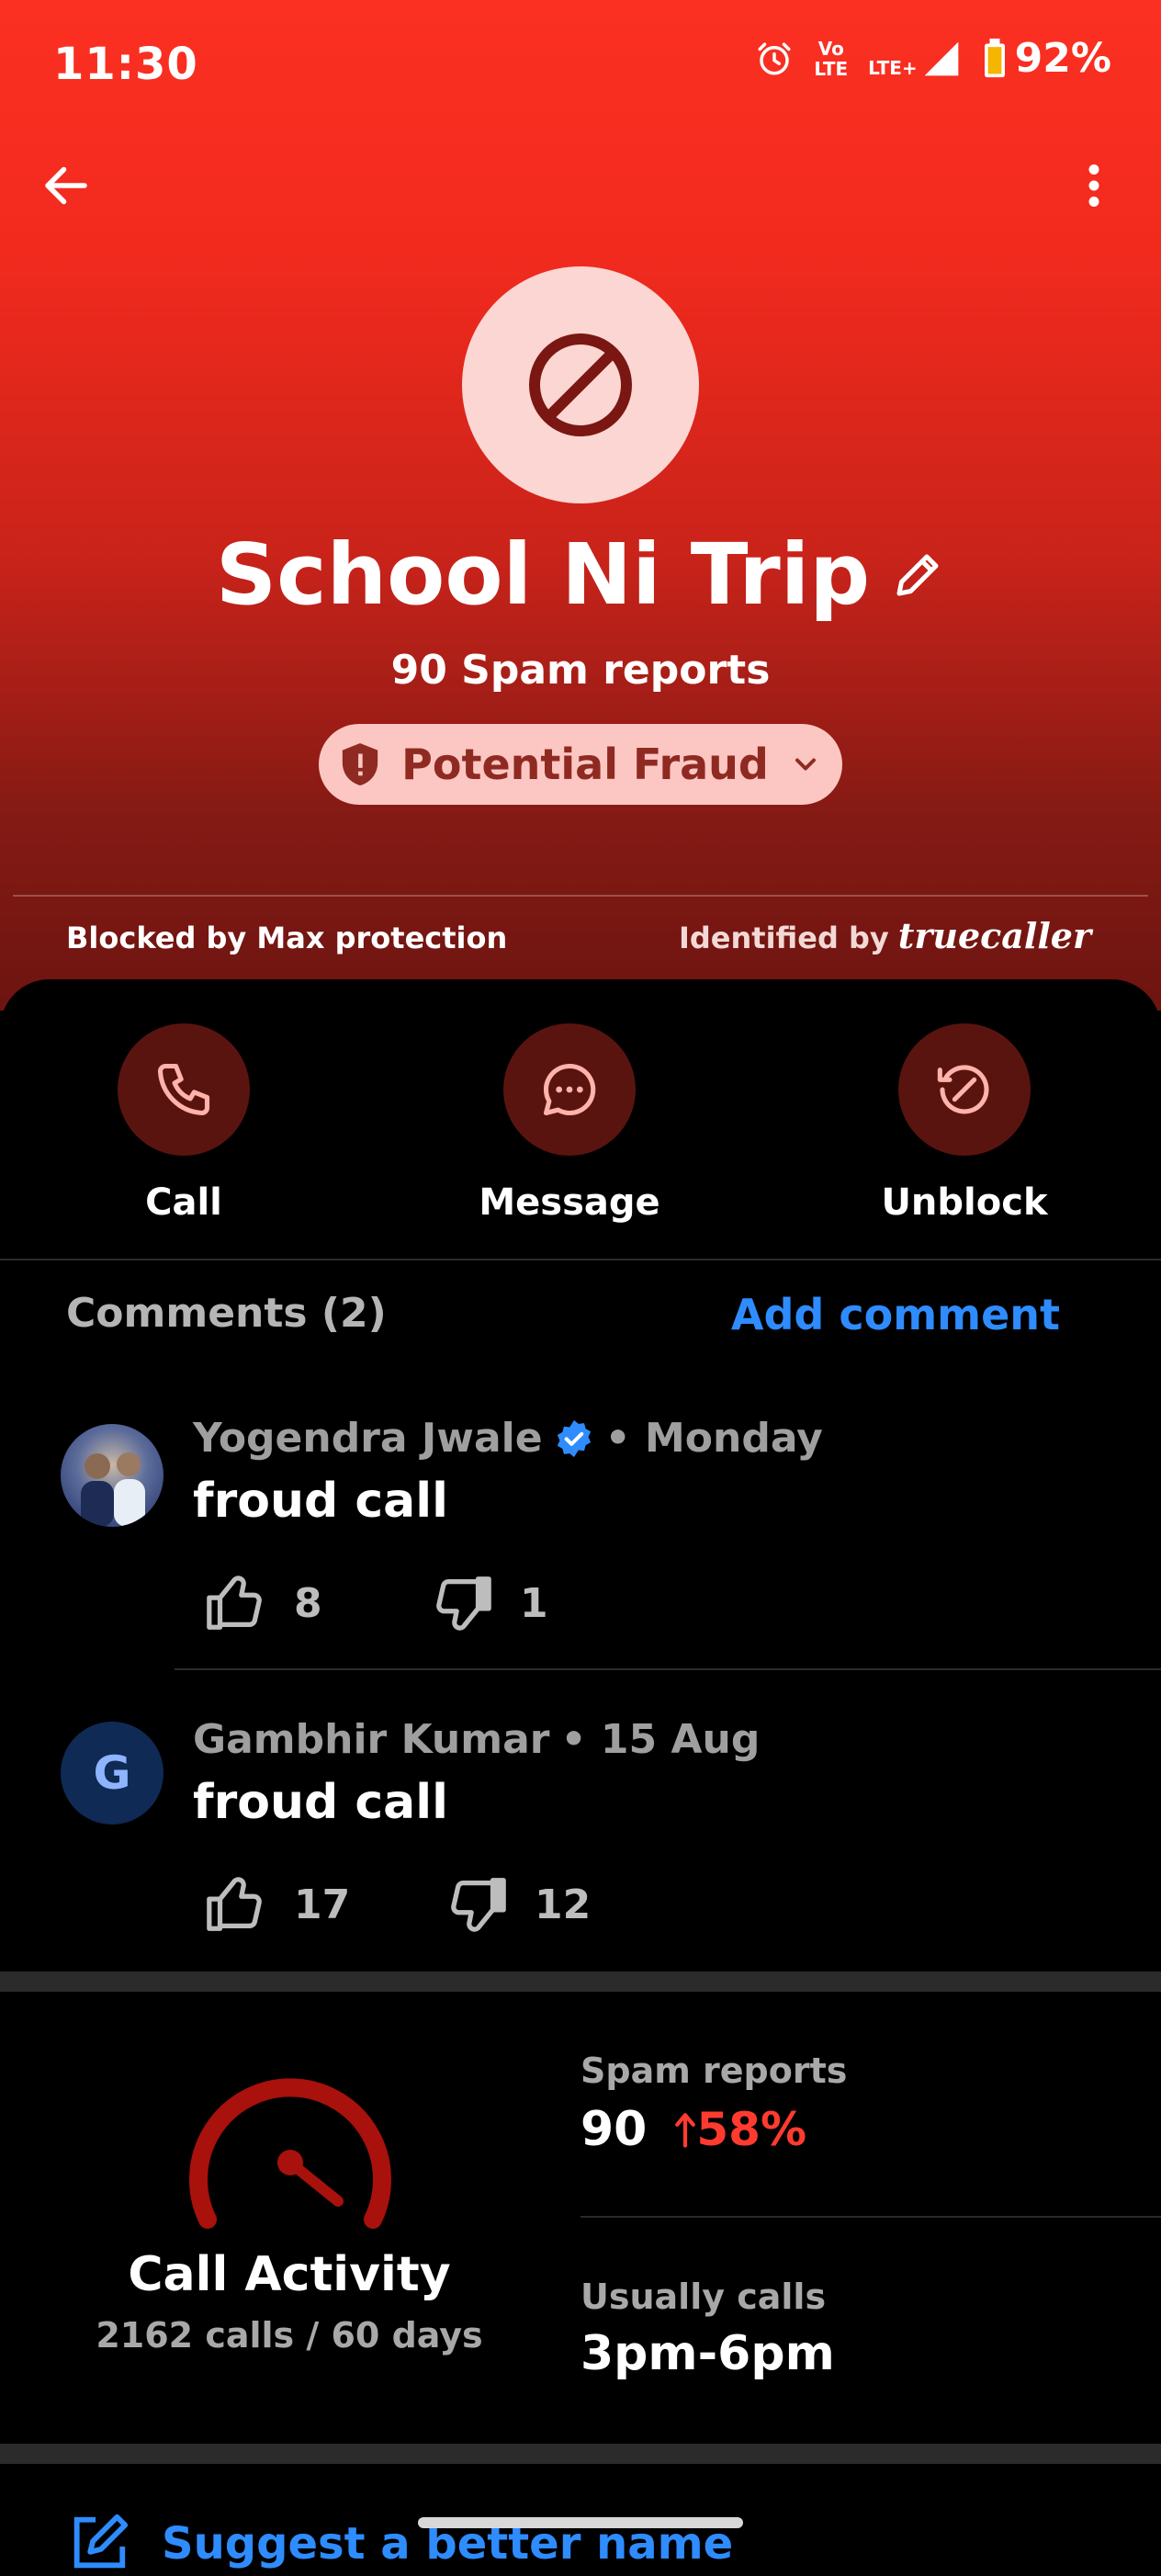  Describe the element at coordinates (884, 935) in the screenshot. I see `identified-by: Identified by truecaller` at that location.